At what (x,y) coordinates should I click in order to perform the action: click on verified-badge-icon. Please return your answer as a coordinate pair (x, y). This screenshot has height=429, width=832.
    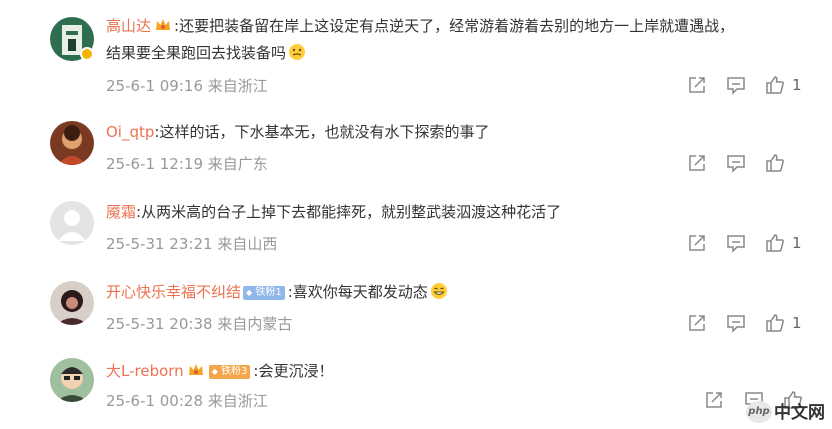
    Looking at the image, I should click on (87, 54).